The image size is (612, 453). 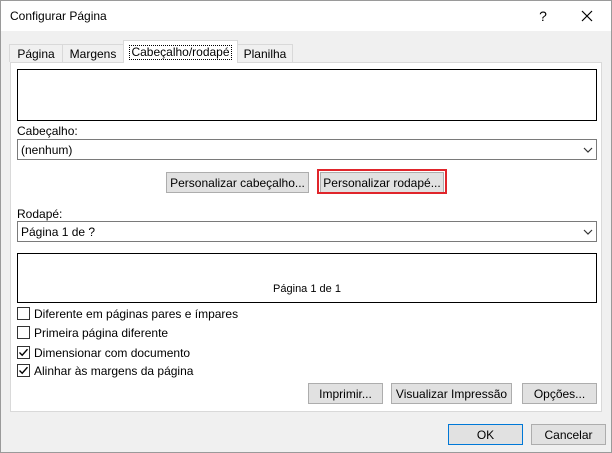 I want to click on tab-margens: Margens, so click(x=93, y=53).